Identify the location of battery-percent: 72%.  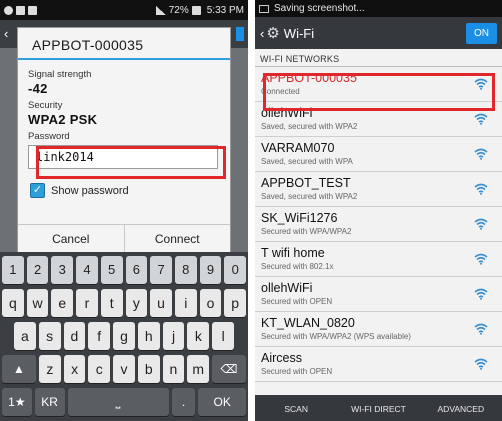
(178, 10).